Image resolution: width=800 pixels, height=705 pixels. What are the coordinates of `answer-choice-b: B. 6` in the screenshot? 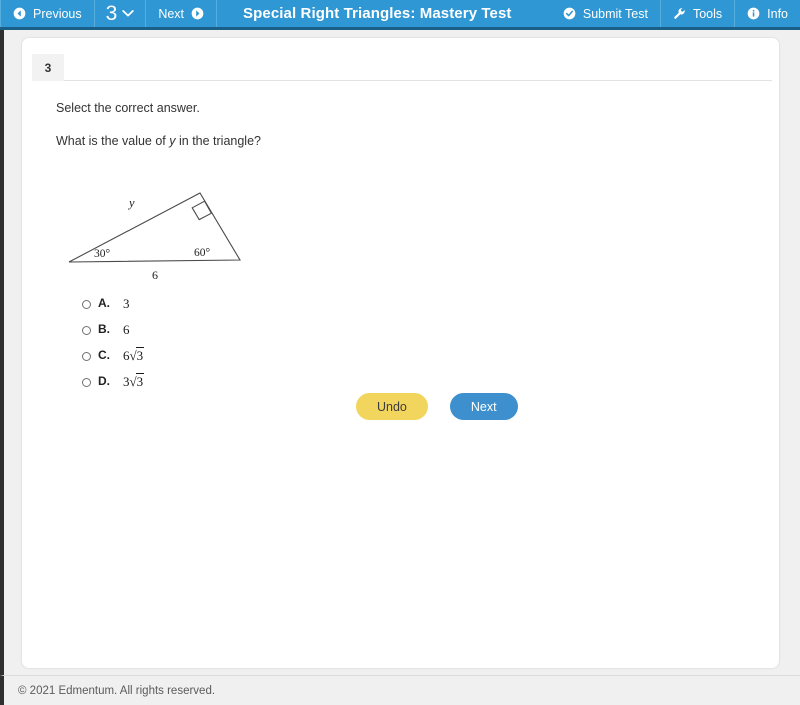 It's located at (232, 335).